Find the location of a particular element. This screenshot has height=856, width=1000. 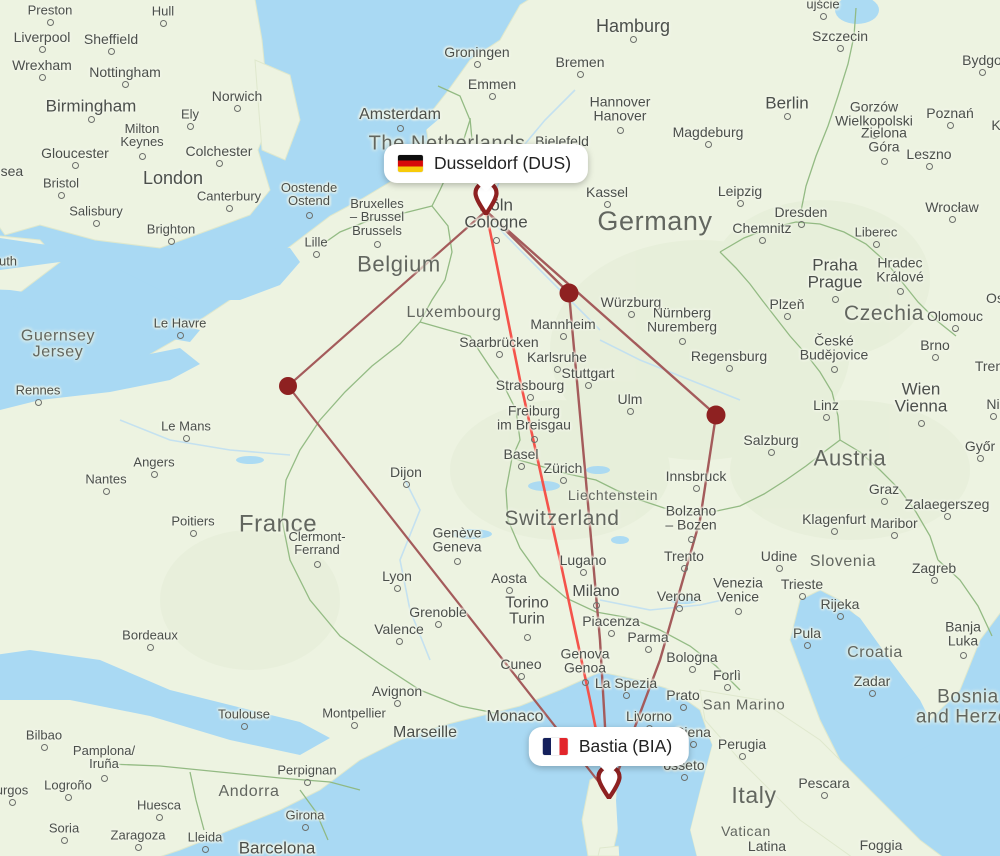

route-fra-bia is located at coordinates (589, 544).